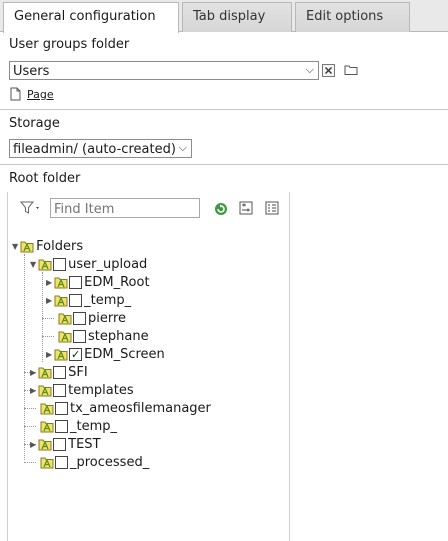 The width and height of the screenshot is (448, 541). What do you see at coordinates (221, 209) in the screenshot?
I see `refresh-icon` at bounding box center [221, 209].